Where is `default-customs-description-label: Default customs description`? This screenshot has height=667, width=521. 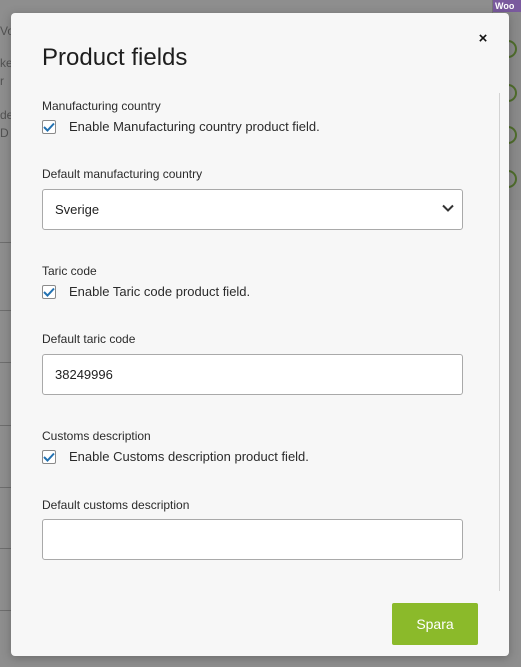 default-customs-description-label: Default customs description is located at coordinates (116, 505).